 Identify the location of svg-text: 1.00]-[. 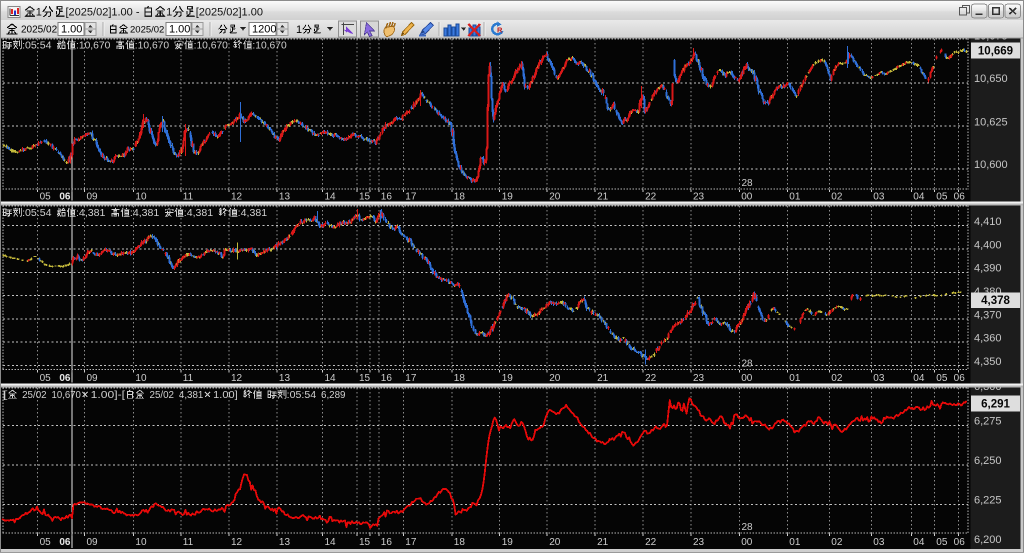
(108, 395).